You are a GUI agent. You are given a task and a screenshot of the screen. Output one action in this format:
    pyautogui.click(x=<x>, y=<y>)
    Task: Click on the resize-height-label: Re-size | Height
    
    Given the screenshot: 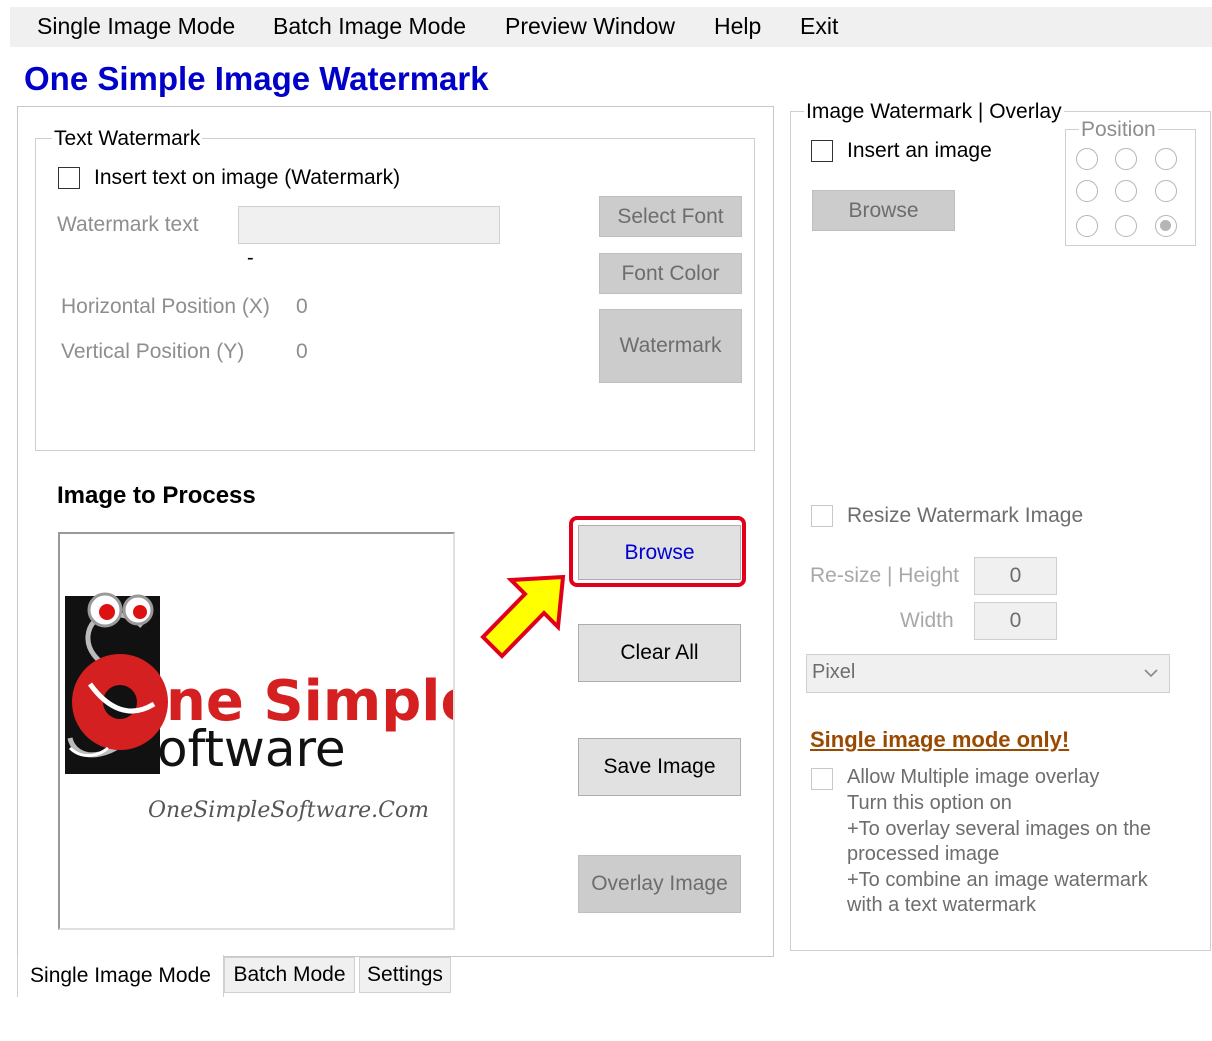 What is the action you would take?
    pyautogui.click(x=885, y=575)
    